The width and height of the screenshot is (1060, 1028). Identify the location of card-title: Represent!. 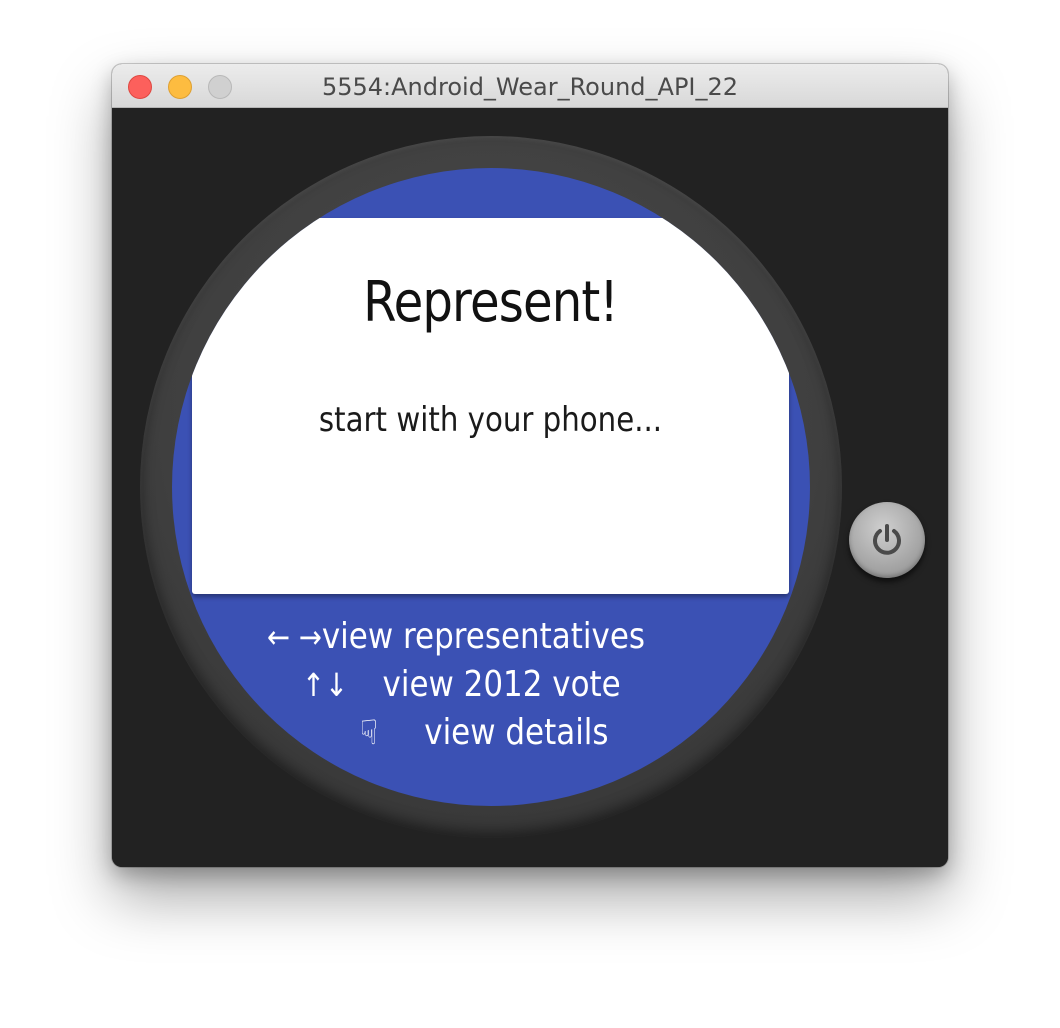
(491, 302).